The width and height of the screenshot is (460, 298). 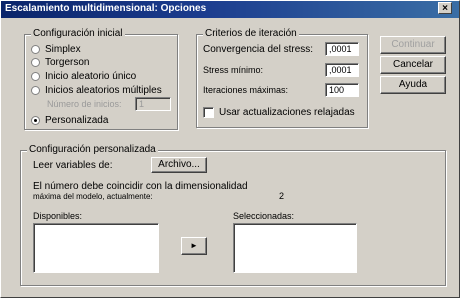 I want to click on min-stress-field: ,0001, so click(x=342, y=70).